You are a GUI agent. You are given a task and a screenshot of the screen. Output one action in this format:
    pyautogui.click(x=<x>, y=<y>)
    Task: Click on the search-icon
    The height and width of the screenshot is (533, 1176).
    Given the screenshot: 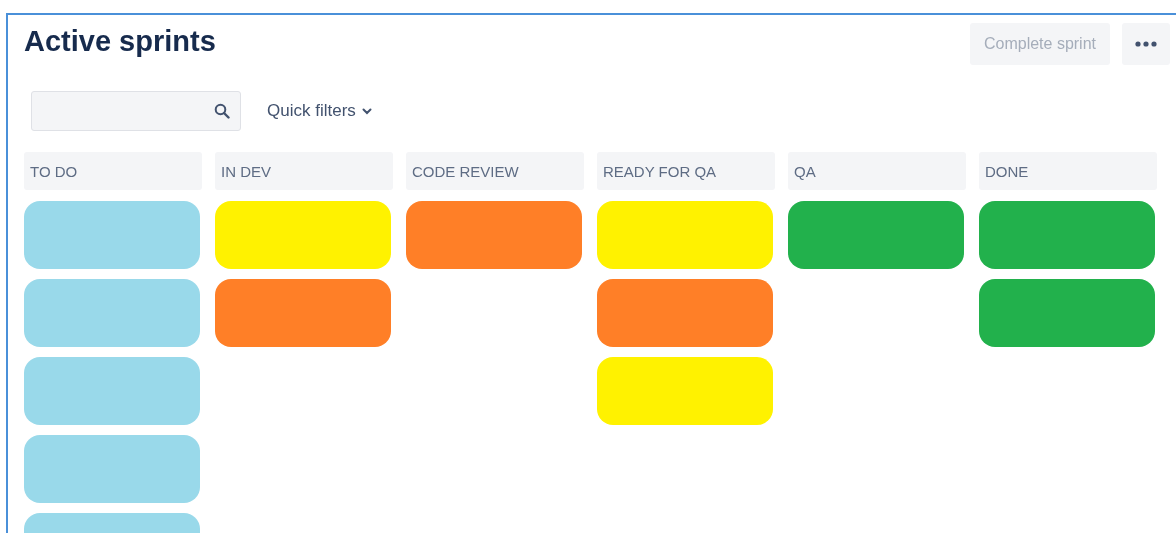 What is the action you would take?
    pyautogui.click(x=222, y=111)
    